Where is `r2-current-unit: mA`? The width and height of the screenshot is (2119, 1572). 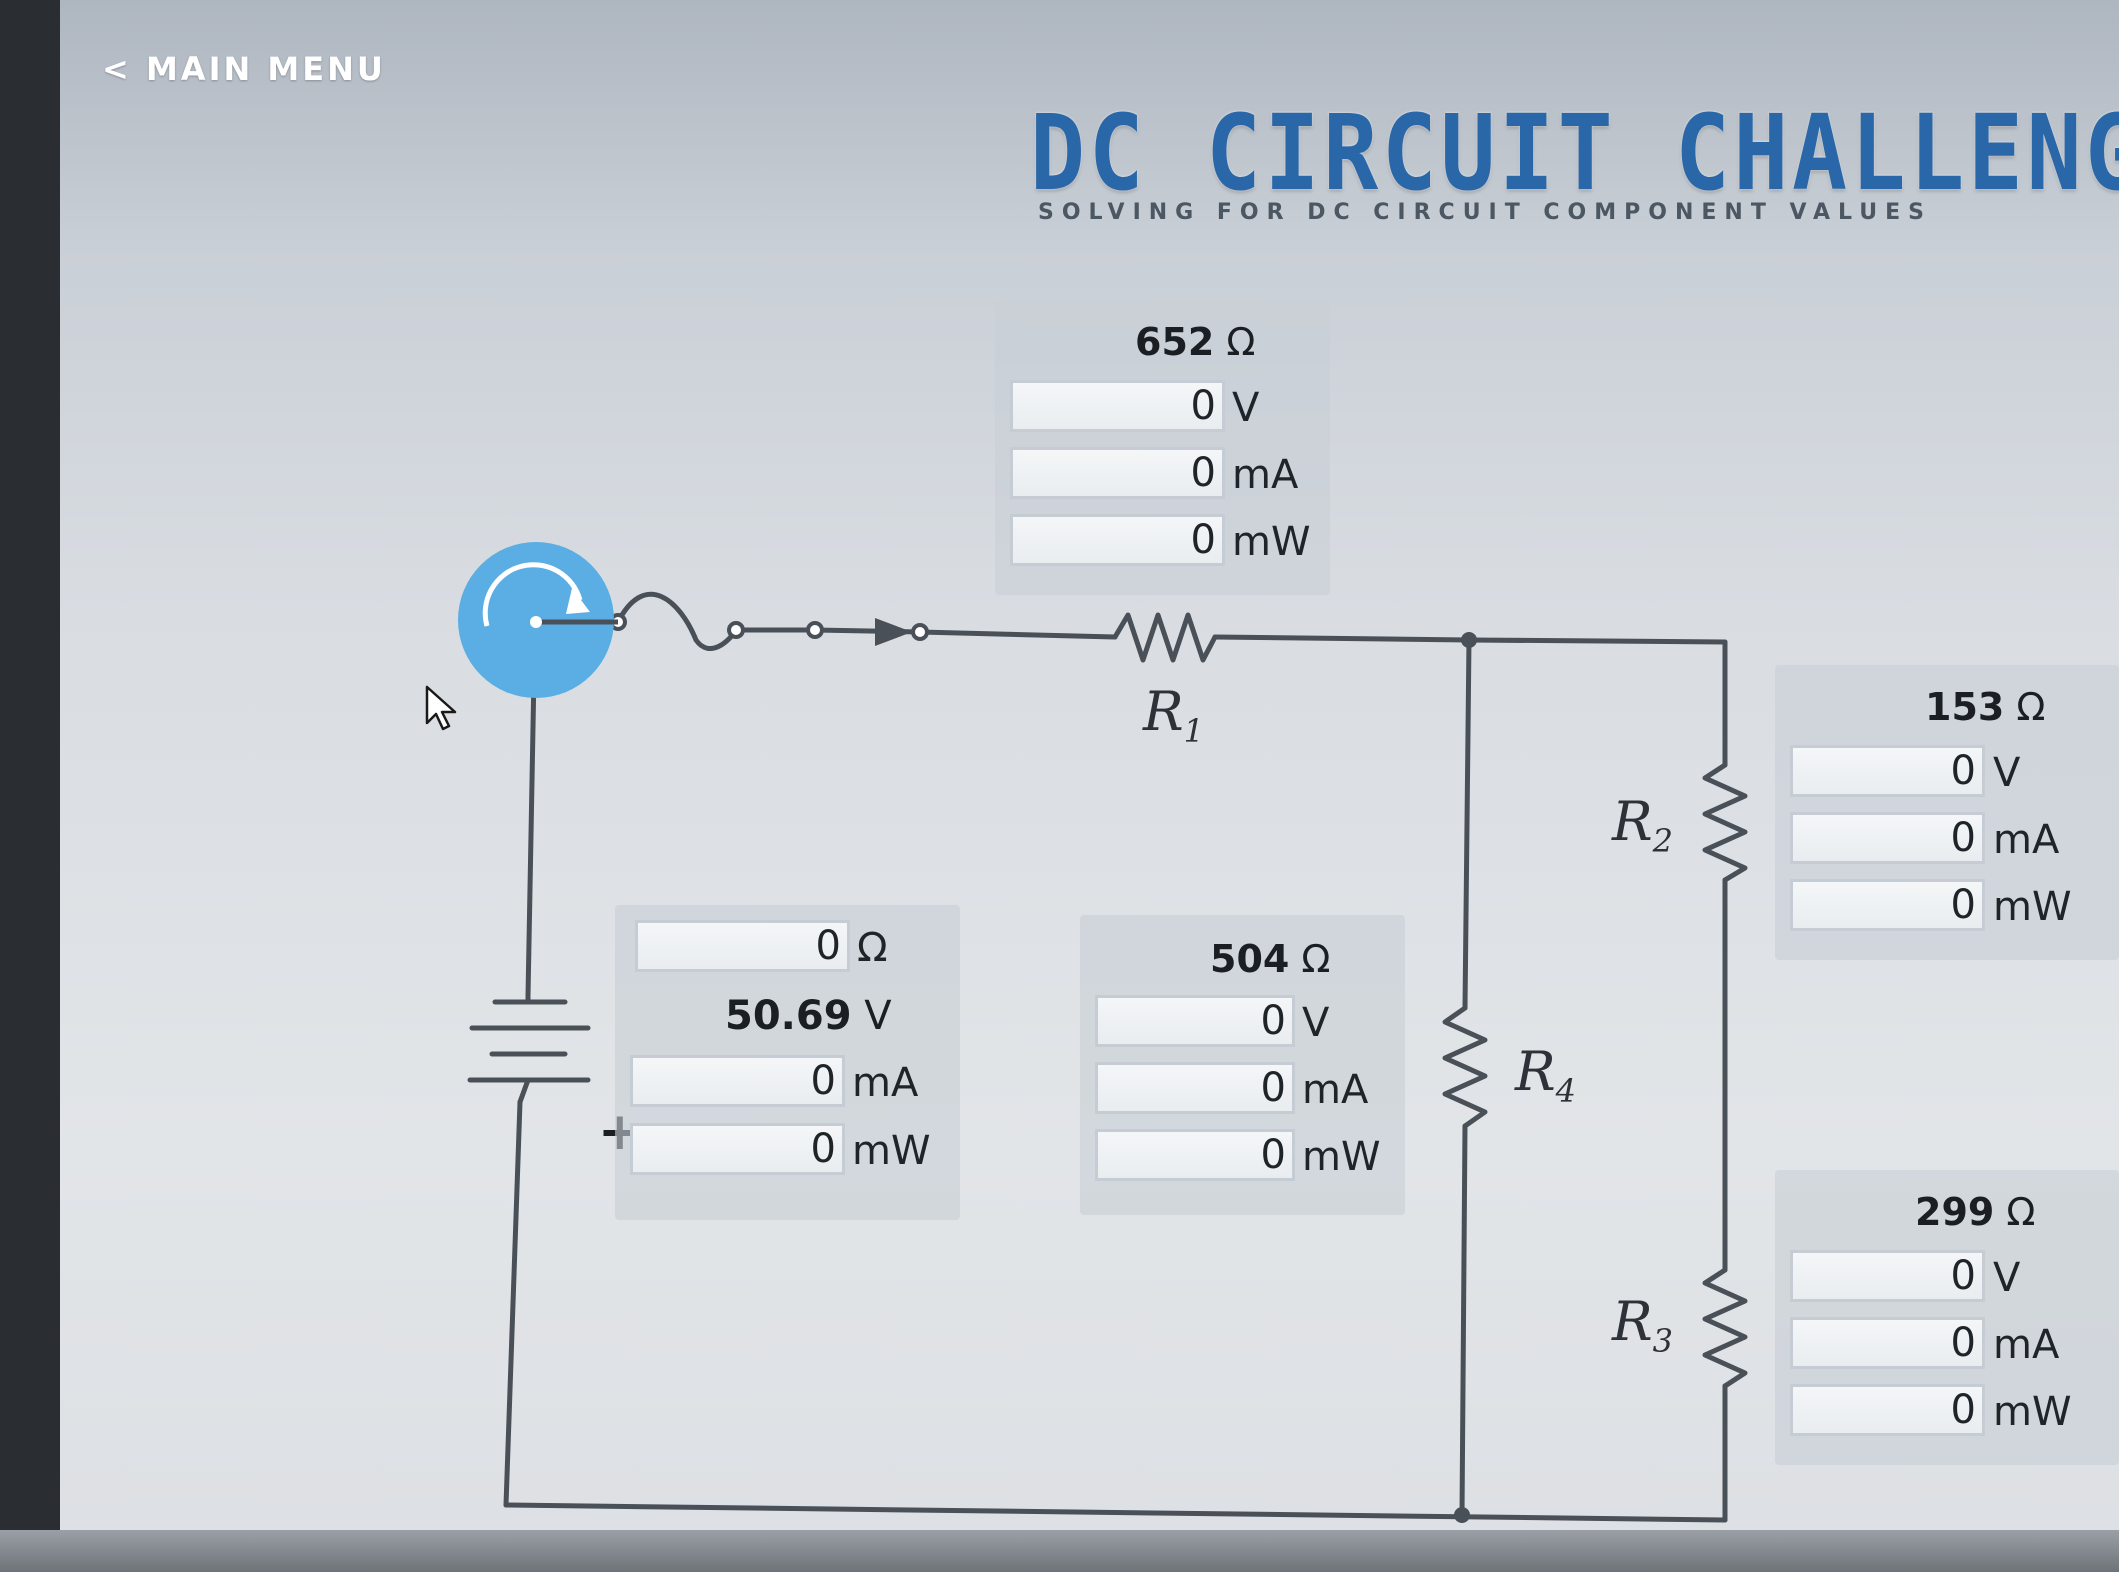 r2-current-unit: mA is located at coordinates (2026, 840).